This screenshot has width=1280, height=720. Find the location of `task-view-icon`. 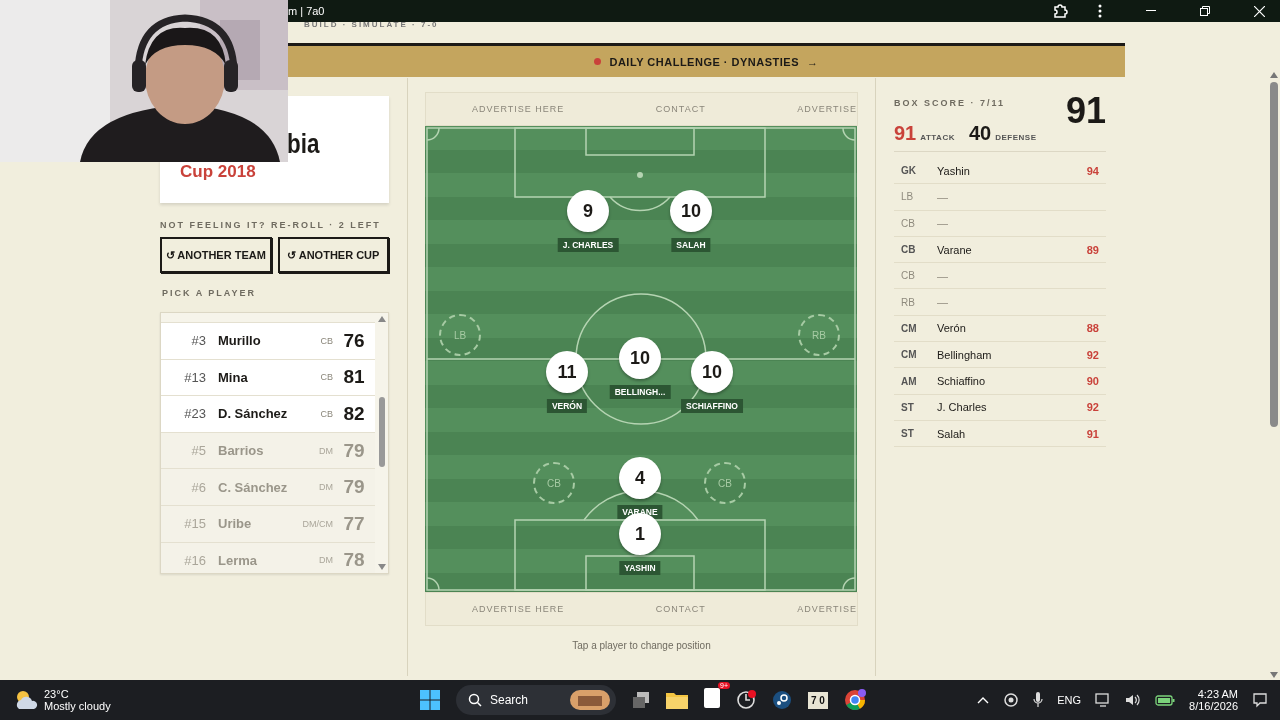

task-view-icon is located at coordinates (641, 700).